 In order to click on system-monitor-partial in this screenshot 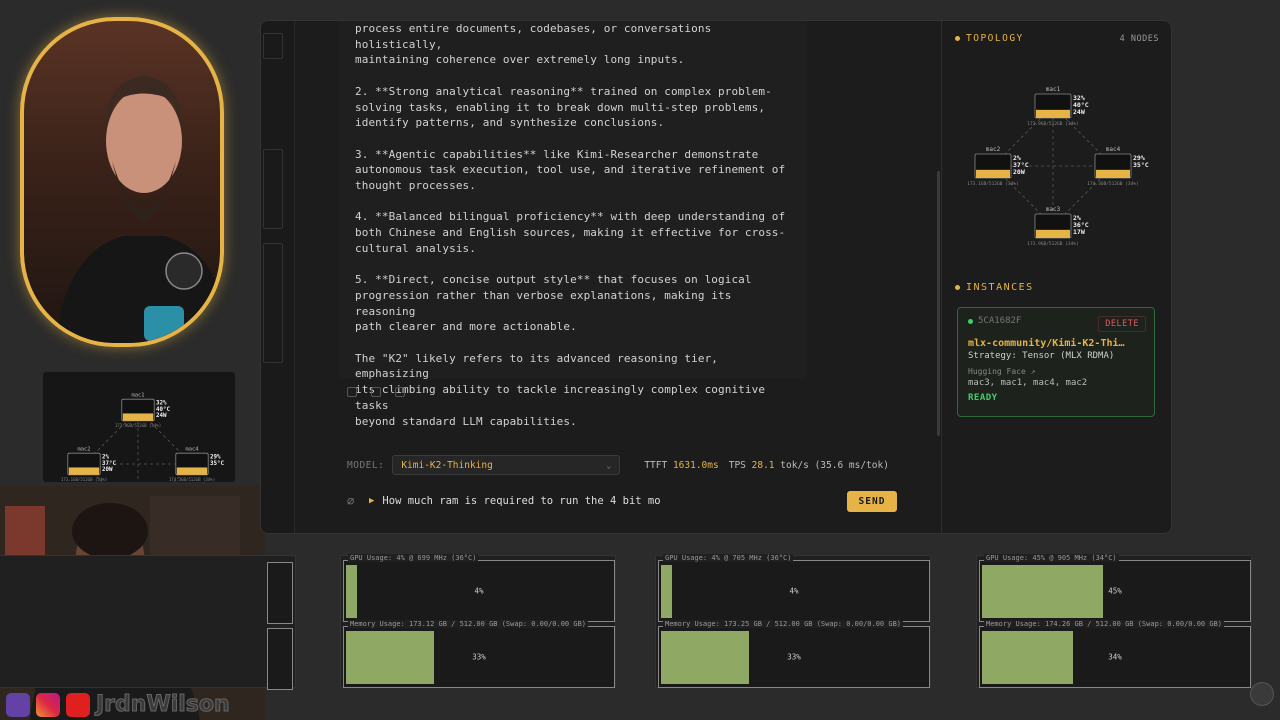, I will do `click(148, 622)`.